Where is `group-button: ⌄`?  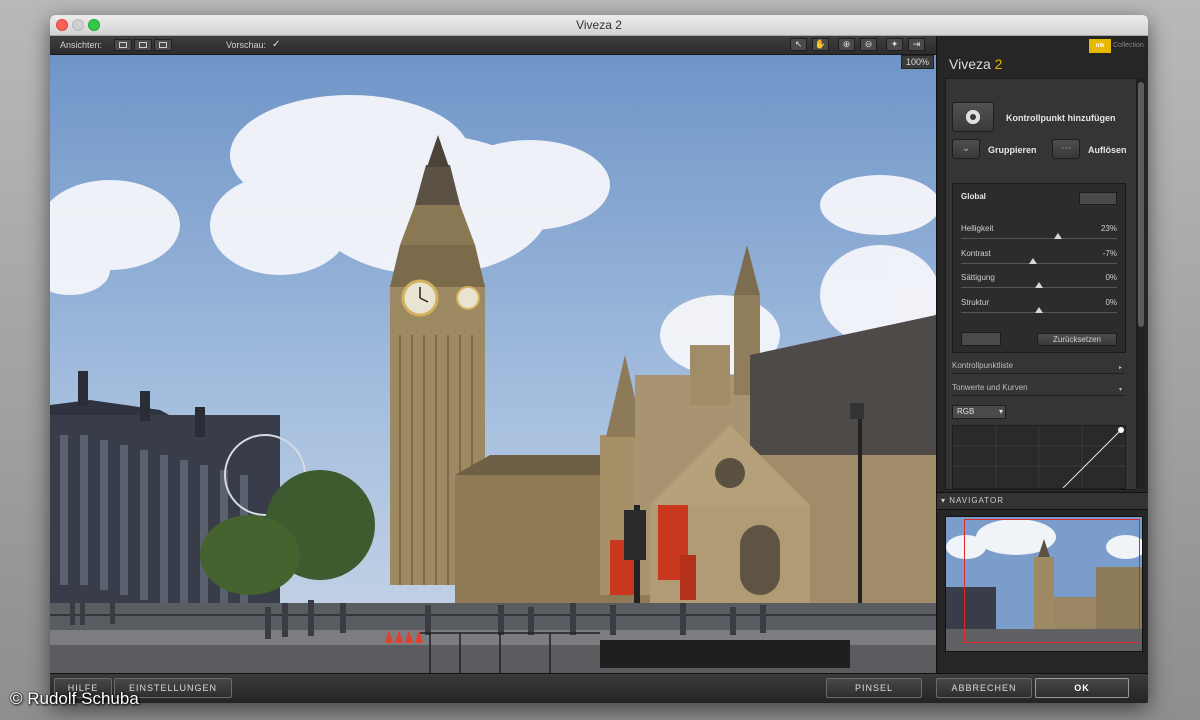 group-button: ⌄ is located at coordinates (966, 149).